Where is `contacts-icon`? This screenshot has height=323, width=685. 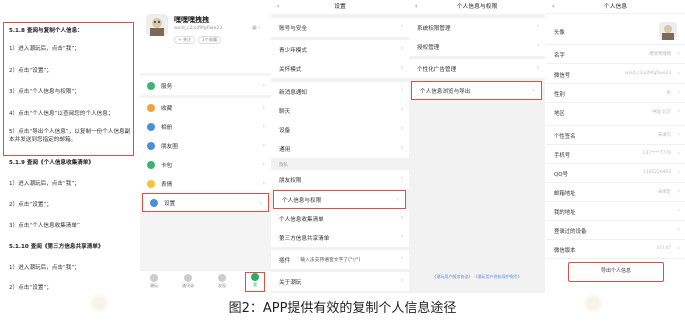
contacts-icon is located at coordinates (188, 278).